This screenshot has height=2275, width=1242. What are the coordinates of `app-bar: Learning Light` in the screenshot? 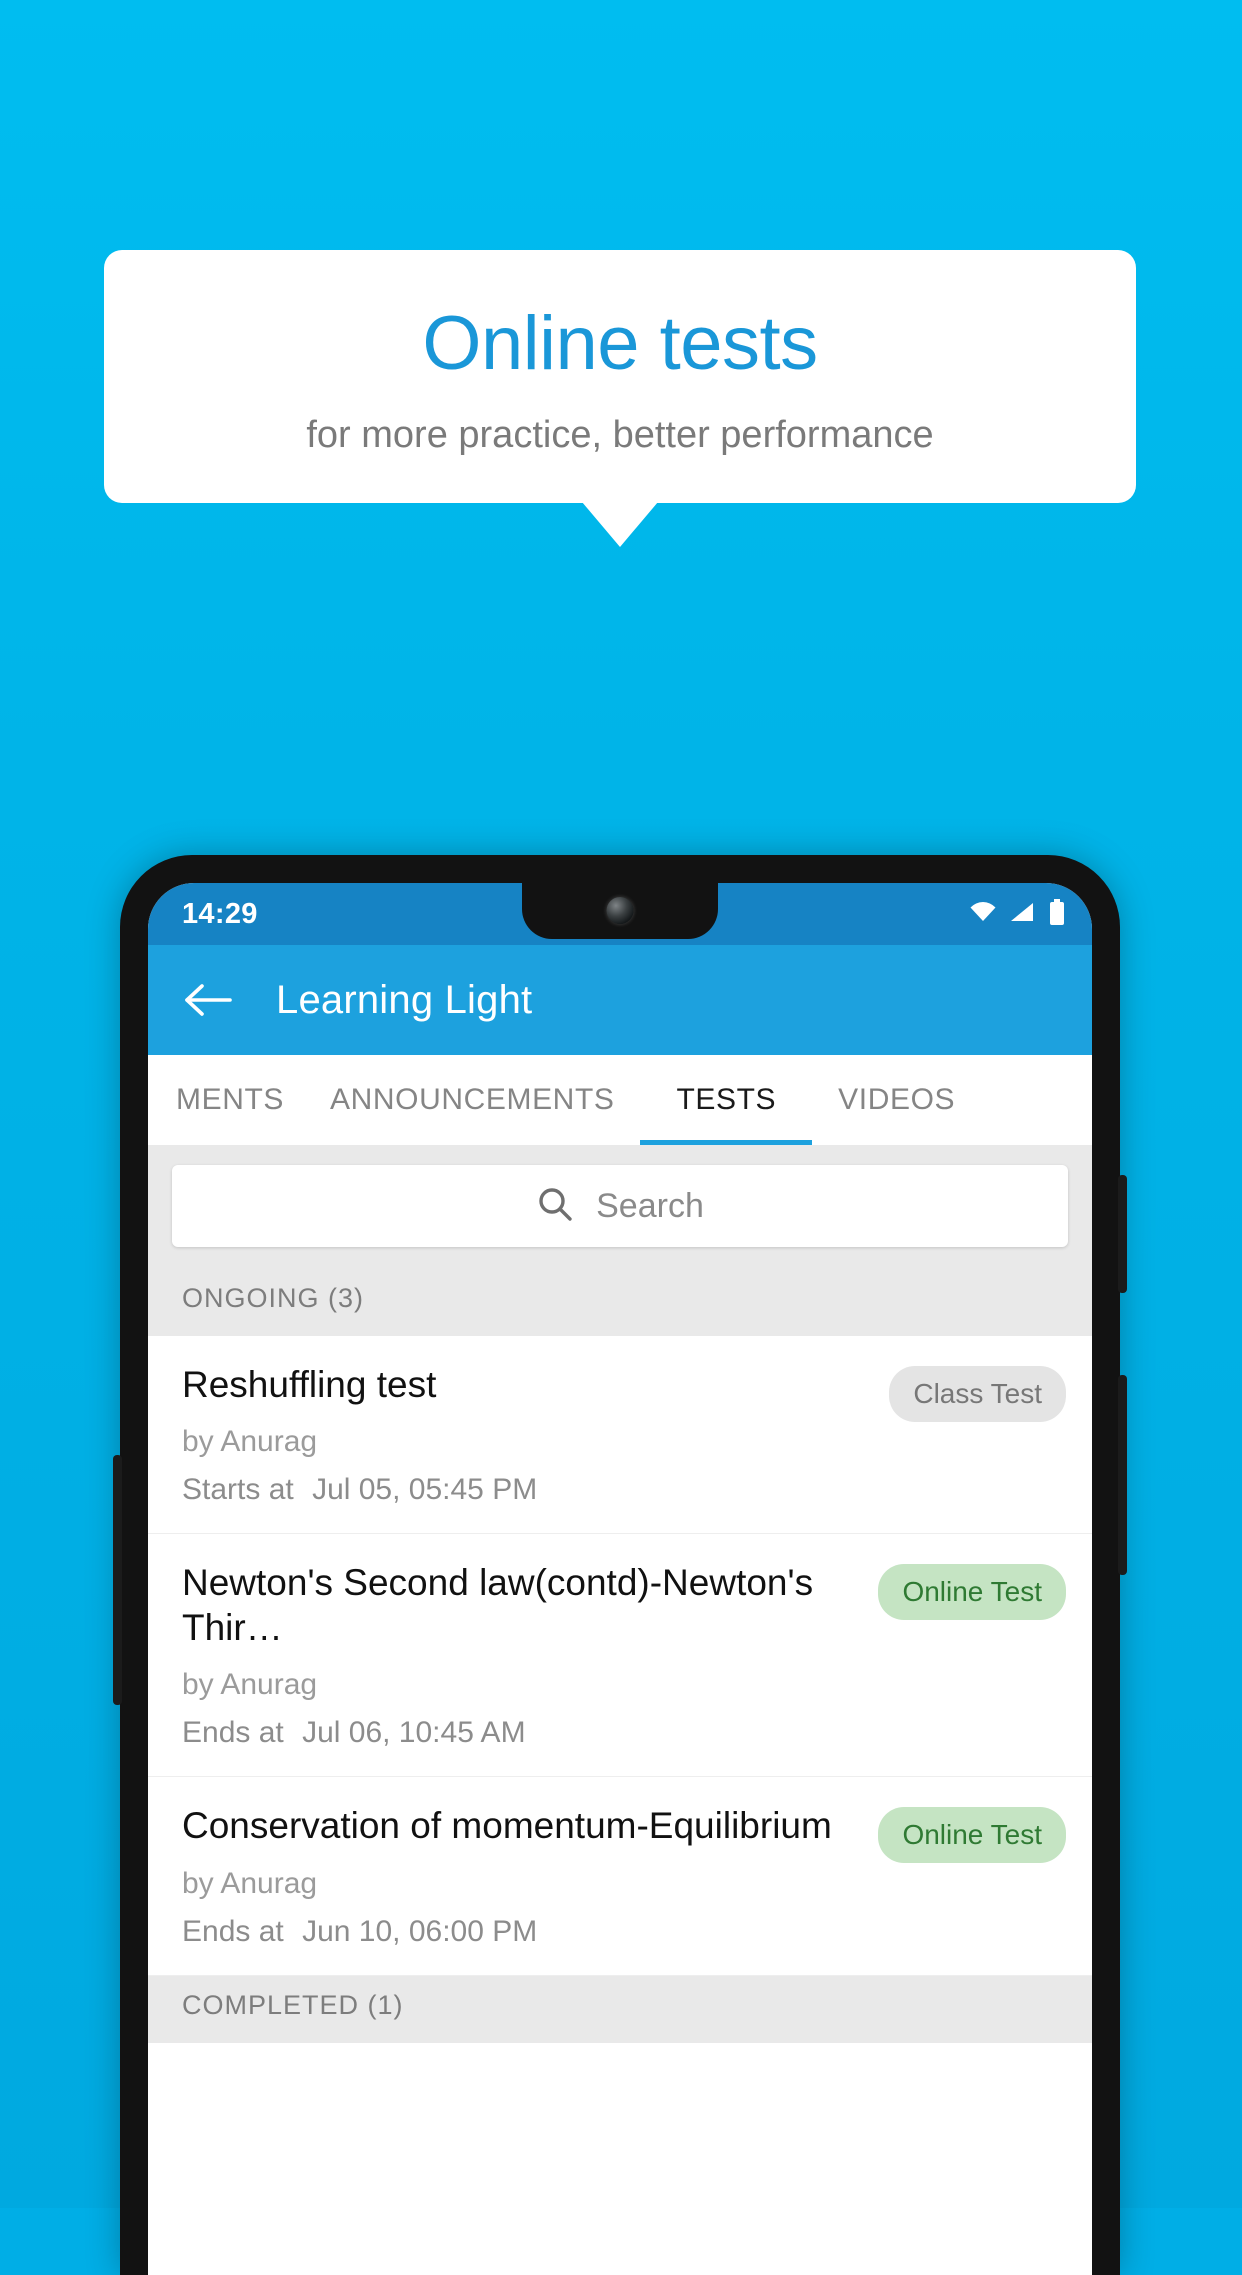 It's located at (620, 1000).